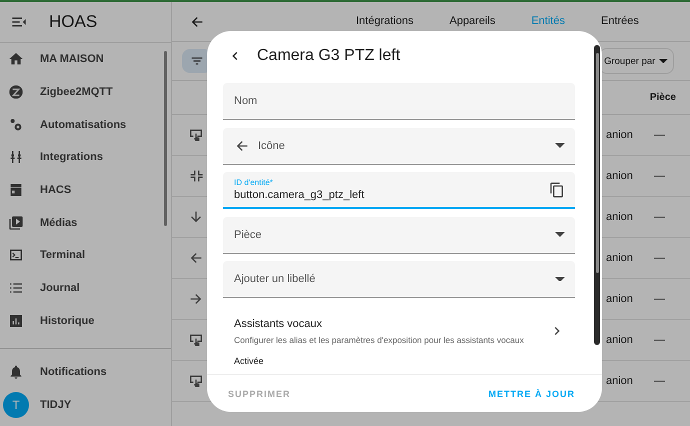 The height and width of the screenshot is (426, 690). Describe the element at coordinates (275, 279) in the screenshot. I see `field-label: Ajouter un libellé` at that location.